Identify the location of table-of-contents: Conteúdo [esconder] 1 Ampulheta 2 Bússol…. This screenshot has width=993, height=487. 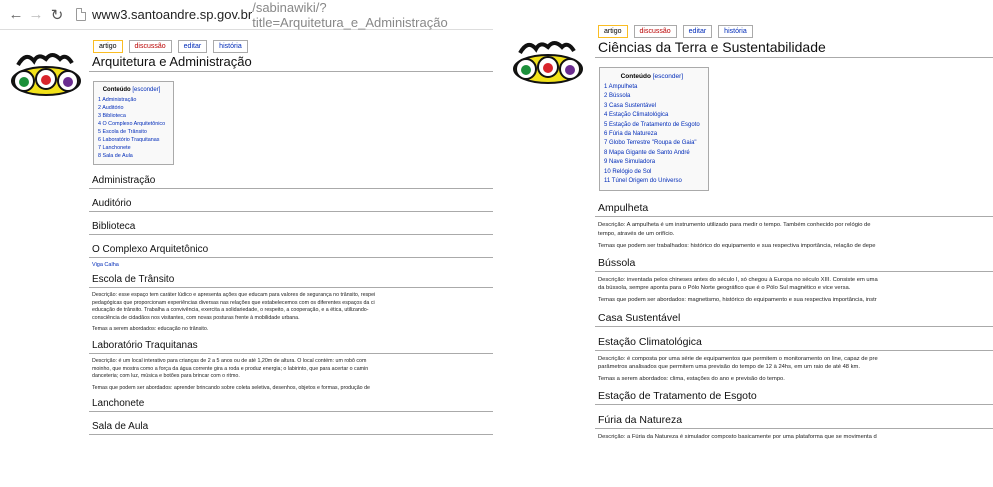
(654, 129).